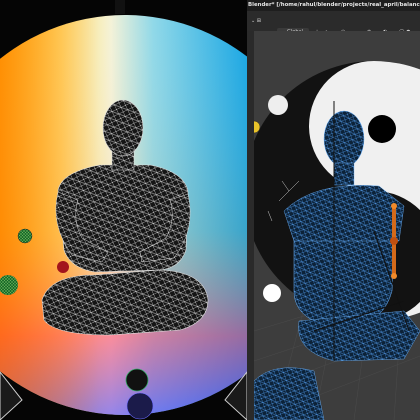 The height and width of the screenshot is (420, 420). I want to click on viewport-icons: ⌄ ⊞, so click(256, 21).